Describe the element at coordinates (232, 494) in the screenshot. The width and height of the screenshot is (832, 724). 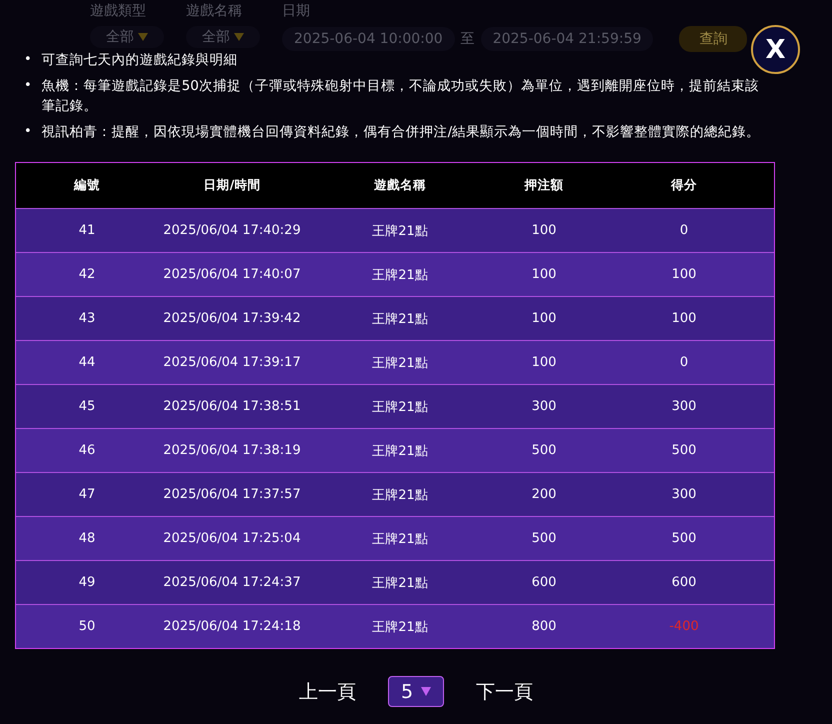
I see `table-cell-text: 2025/06/04 17:37:57` at that location.